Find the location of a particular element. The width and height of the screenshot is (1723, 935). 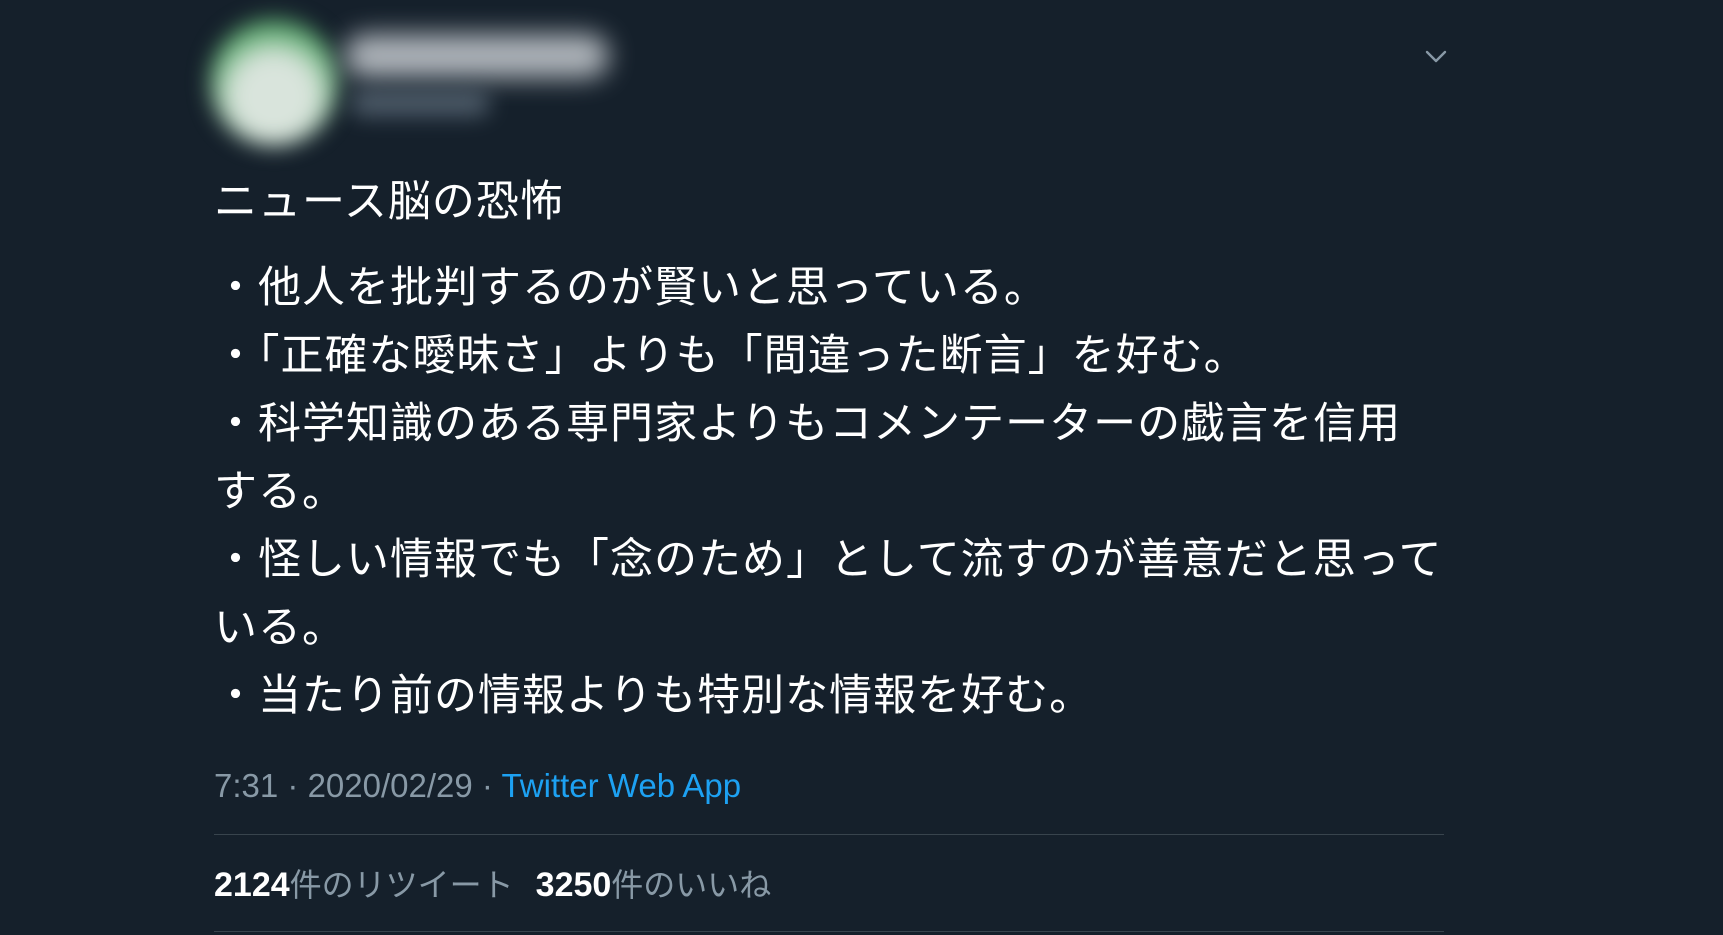

author-display-name: ●●●● ●●●●● is located at coordinates (476, 56).